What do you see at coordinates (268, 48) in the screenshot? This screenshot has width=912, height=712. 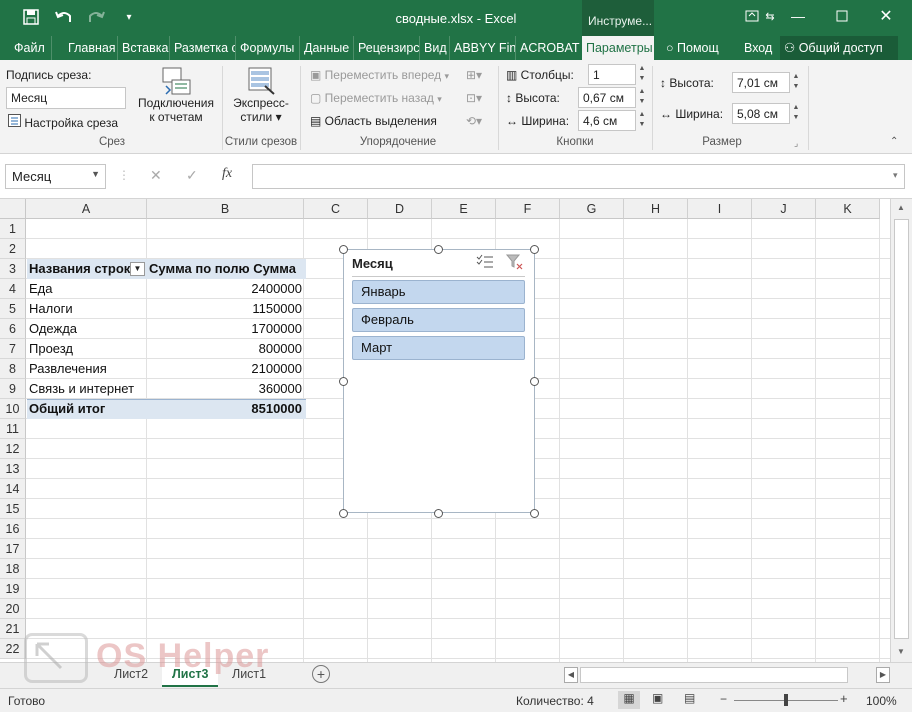 I see `tab-formulas: Формулы` at bounding box center [268, 48].